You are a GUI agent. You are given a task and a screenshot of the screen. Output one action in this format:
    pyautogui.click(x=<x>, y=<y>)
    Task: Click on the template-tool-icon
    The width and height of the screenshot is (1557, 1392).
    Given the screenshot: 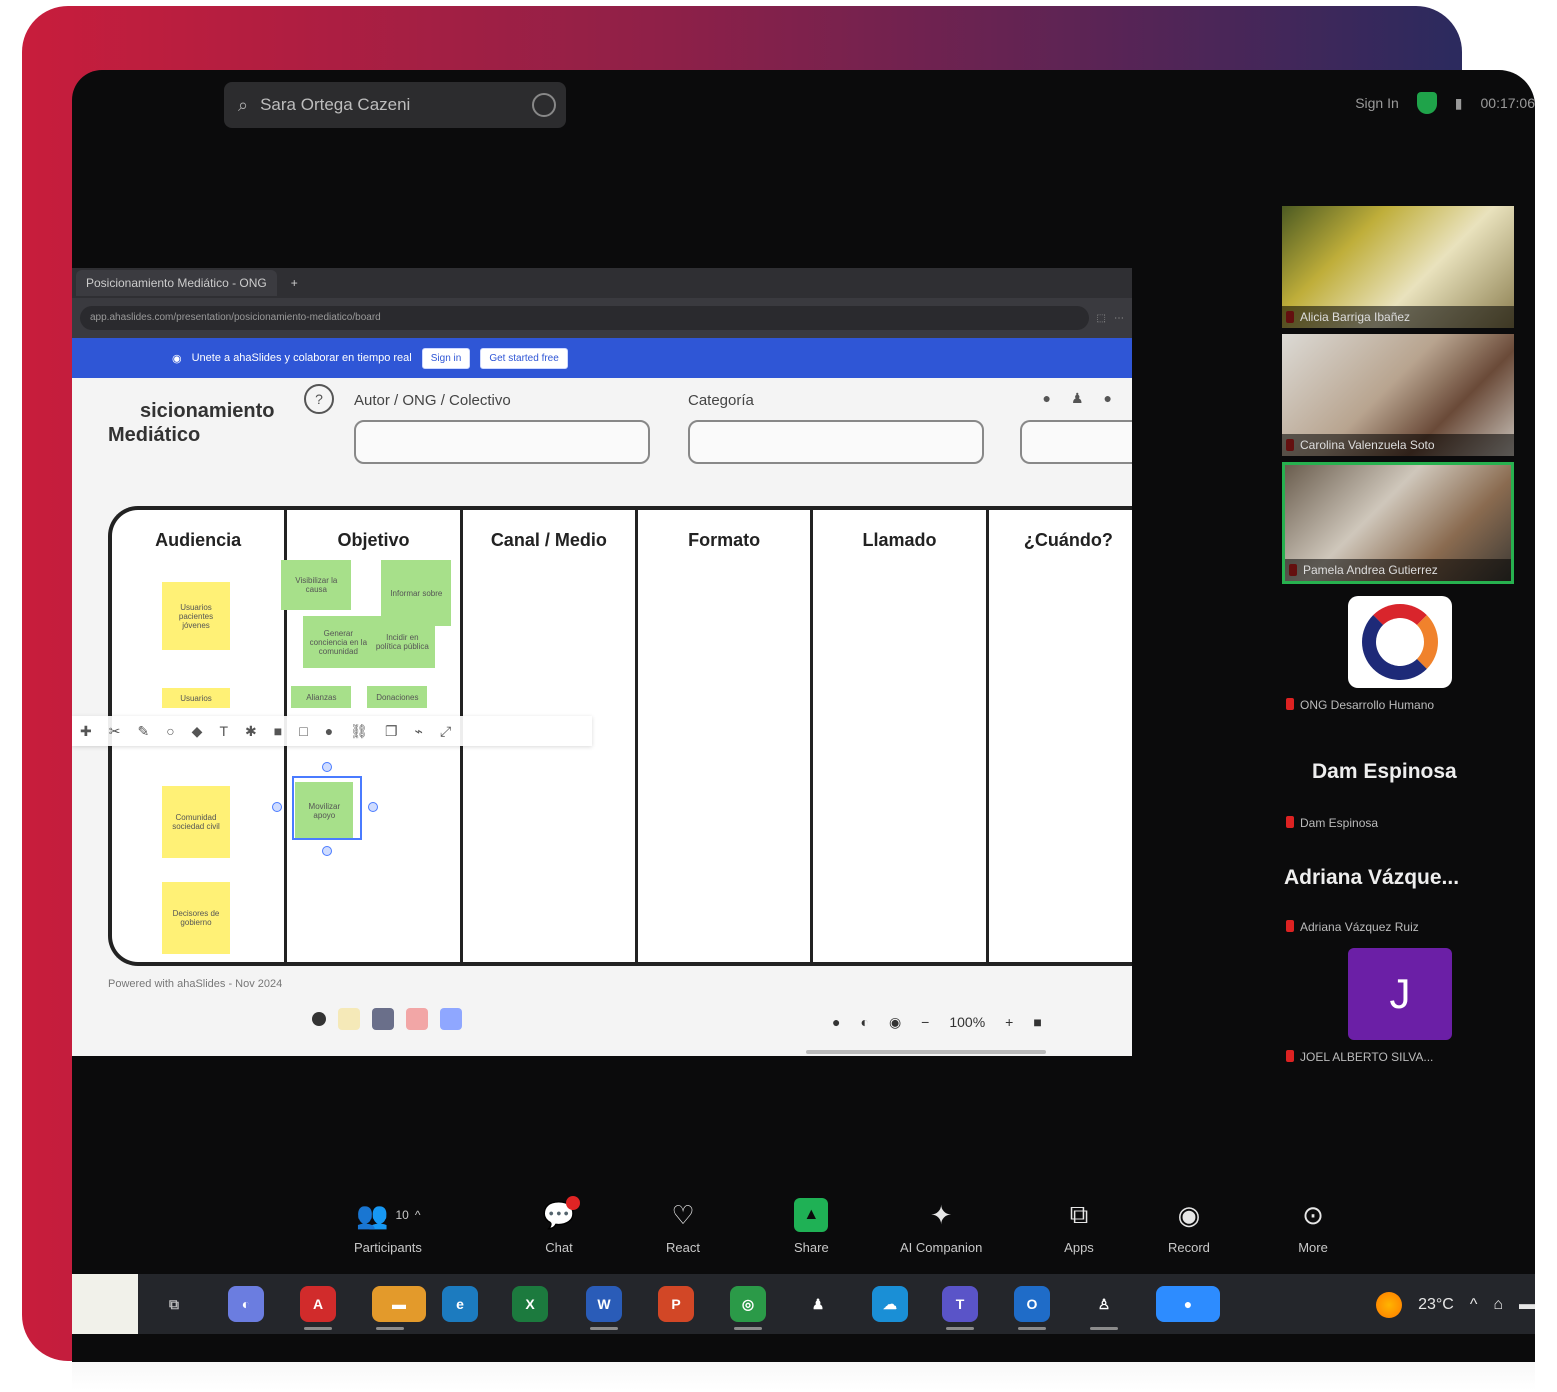 What is the action you would take?
    pyautogui.click(x=451, y=1019)
    